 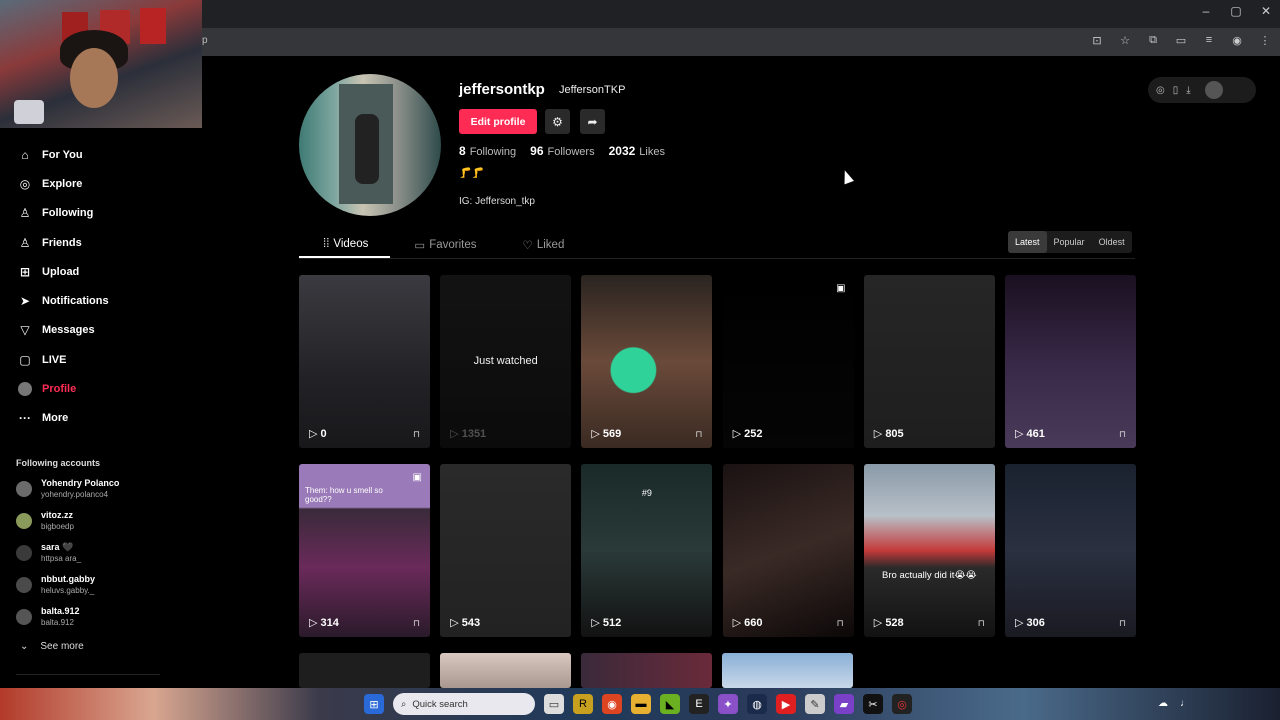 What do you see at coordinates (80, 183) in the screenshot?
I see `sidebar-item-explore: ◎ Explore` at bounding box center [80, 183].